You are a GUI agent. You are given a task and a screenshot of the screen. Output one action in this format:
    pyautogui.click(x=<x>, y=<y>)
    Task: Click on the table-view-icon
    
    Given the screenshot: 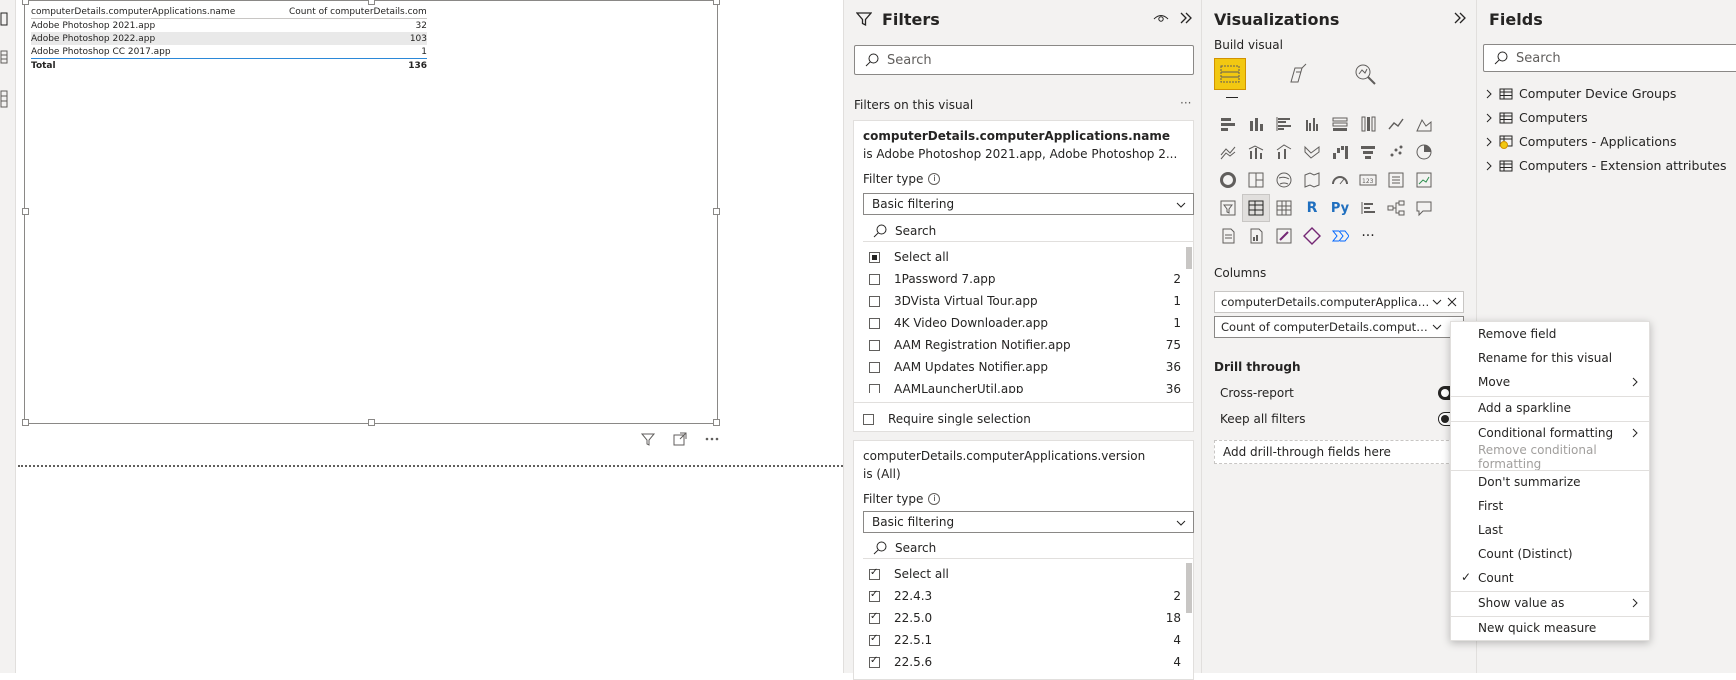 What is the action you would take?
    pyautogui.click(x=4, y=57)
    